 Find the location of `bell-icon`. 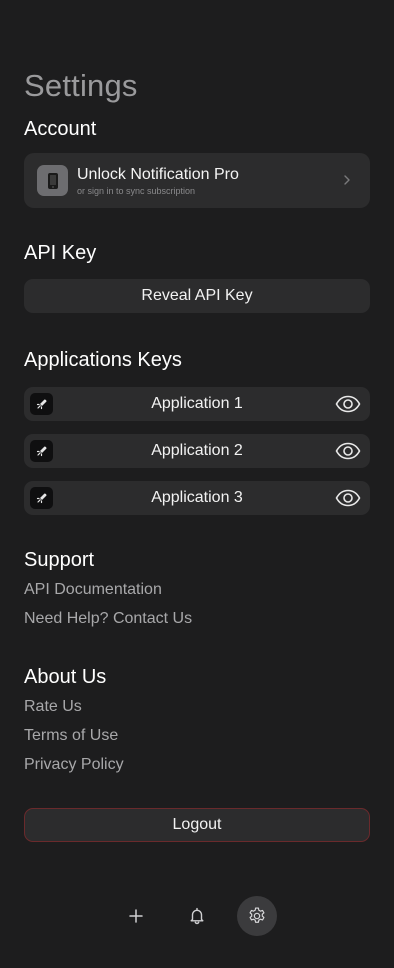

bell-icon is located at coordinates (197, 916).